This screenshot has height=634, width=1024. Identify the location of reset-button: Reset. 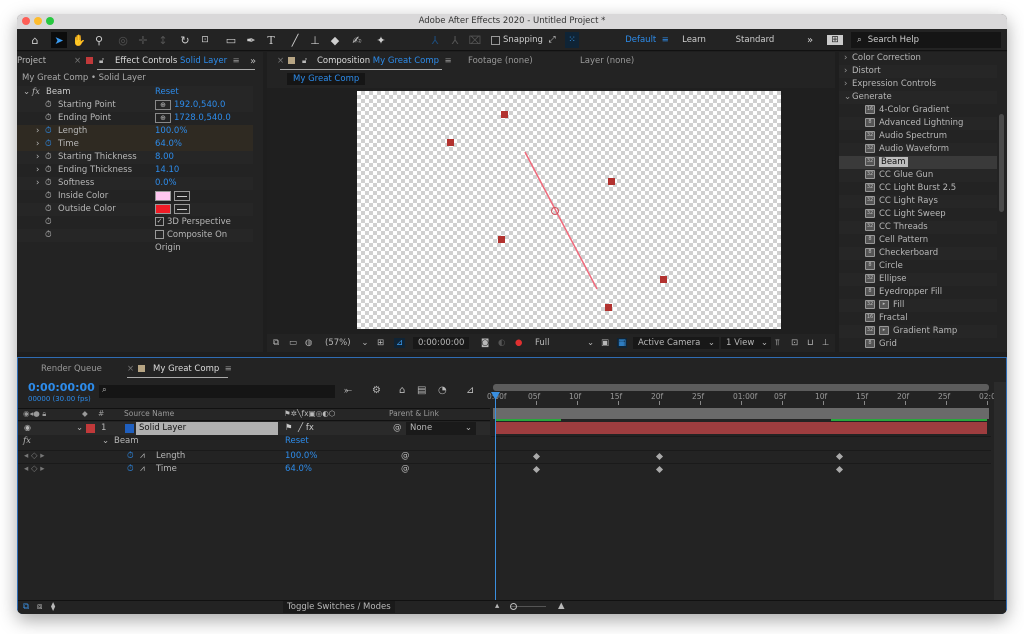
(167, 92).